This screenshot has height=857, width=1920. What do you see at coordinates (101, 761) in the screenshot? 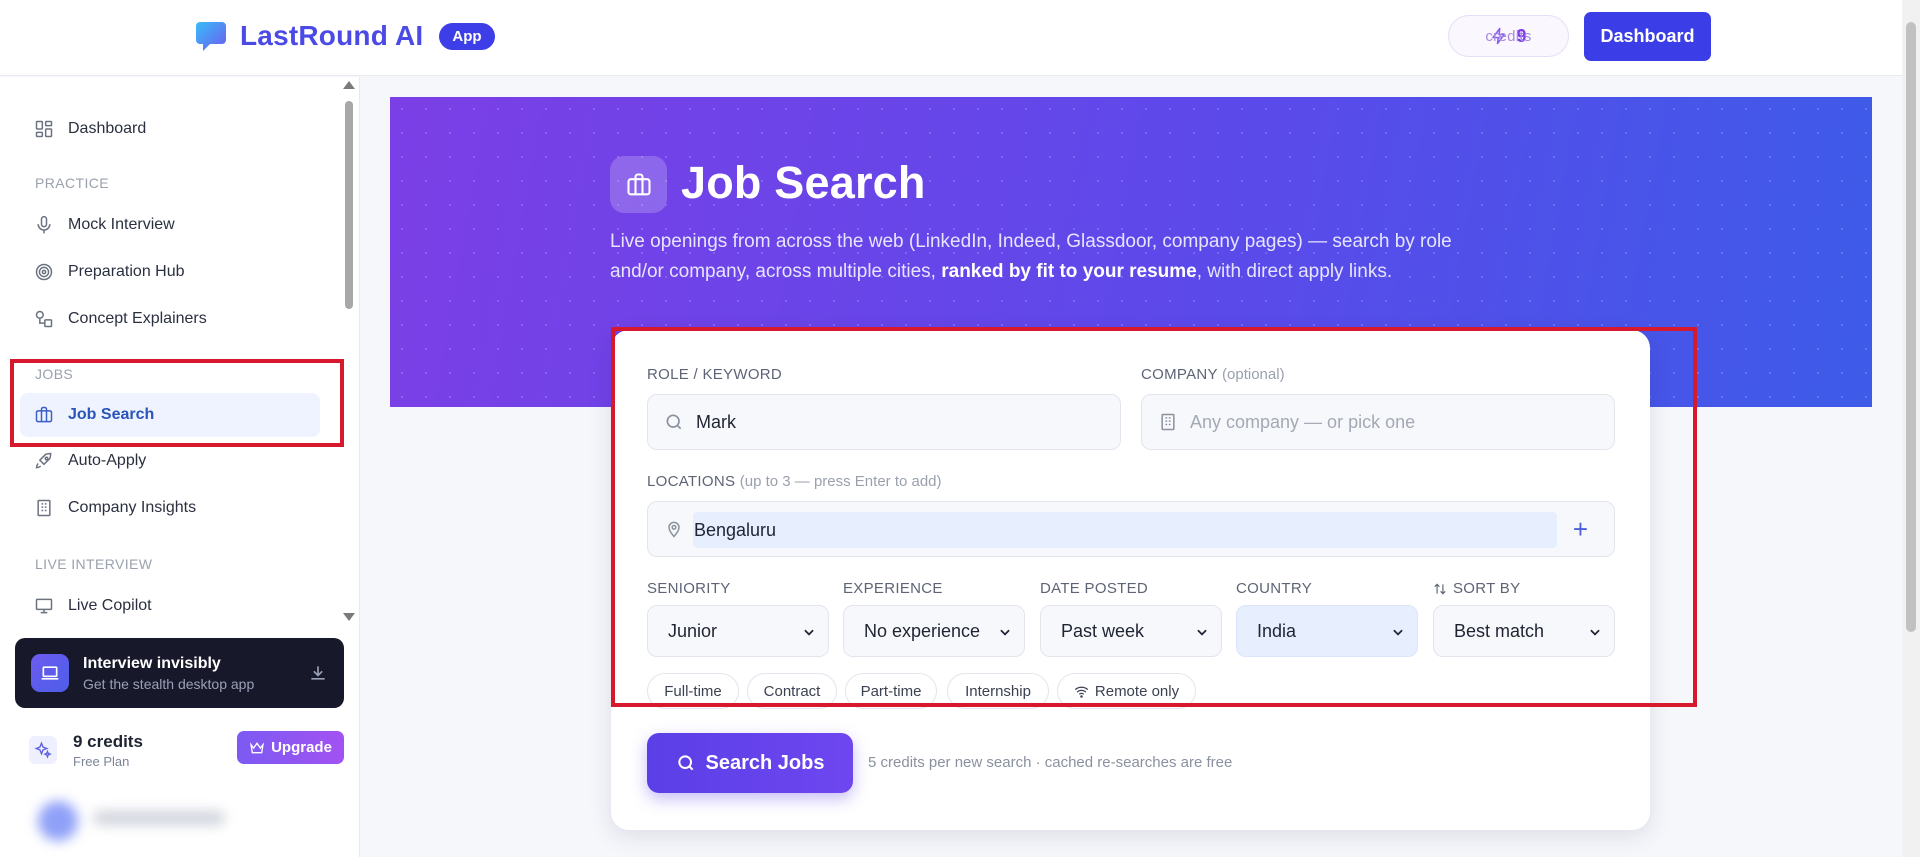
I see `plan-name: Free Plan` at bounding box center [101, 761].